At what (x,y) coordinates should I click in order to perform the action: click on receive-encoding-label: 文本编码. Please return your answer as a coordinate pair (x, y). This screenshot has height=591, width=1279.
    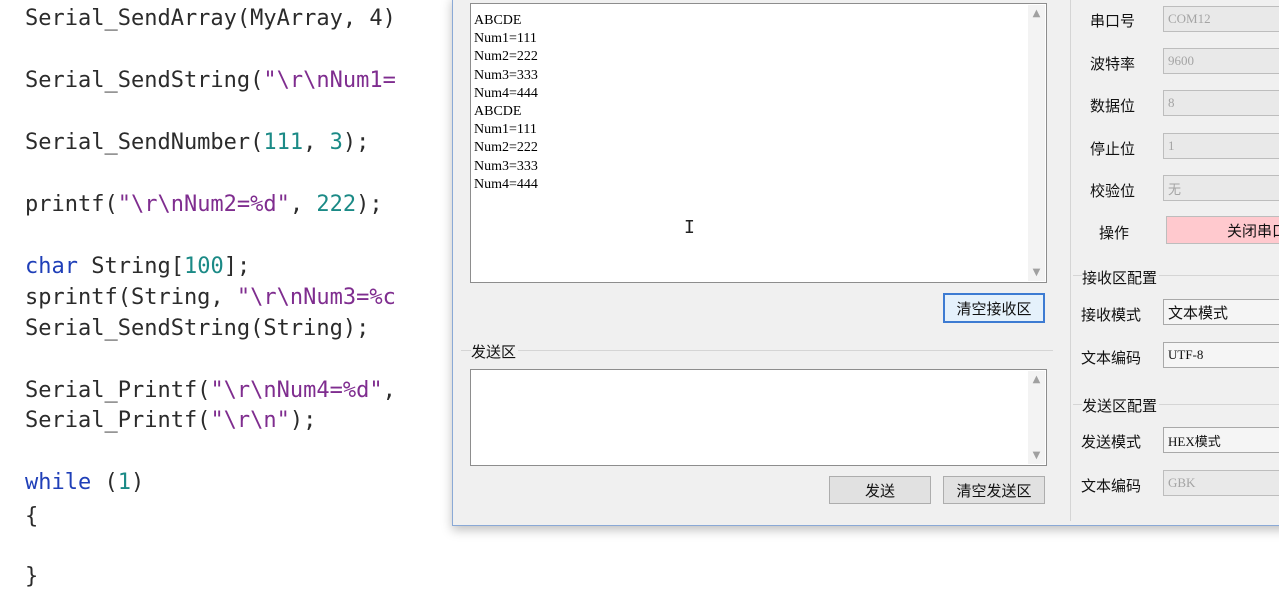
    Looking at the image, I should click on (1111, 358).